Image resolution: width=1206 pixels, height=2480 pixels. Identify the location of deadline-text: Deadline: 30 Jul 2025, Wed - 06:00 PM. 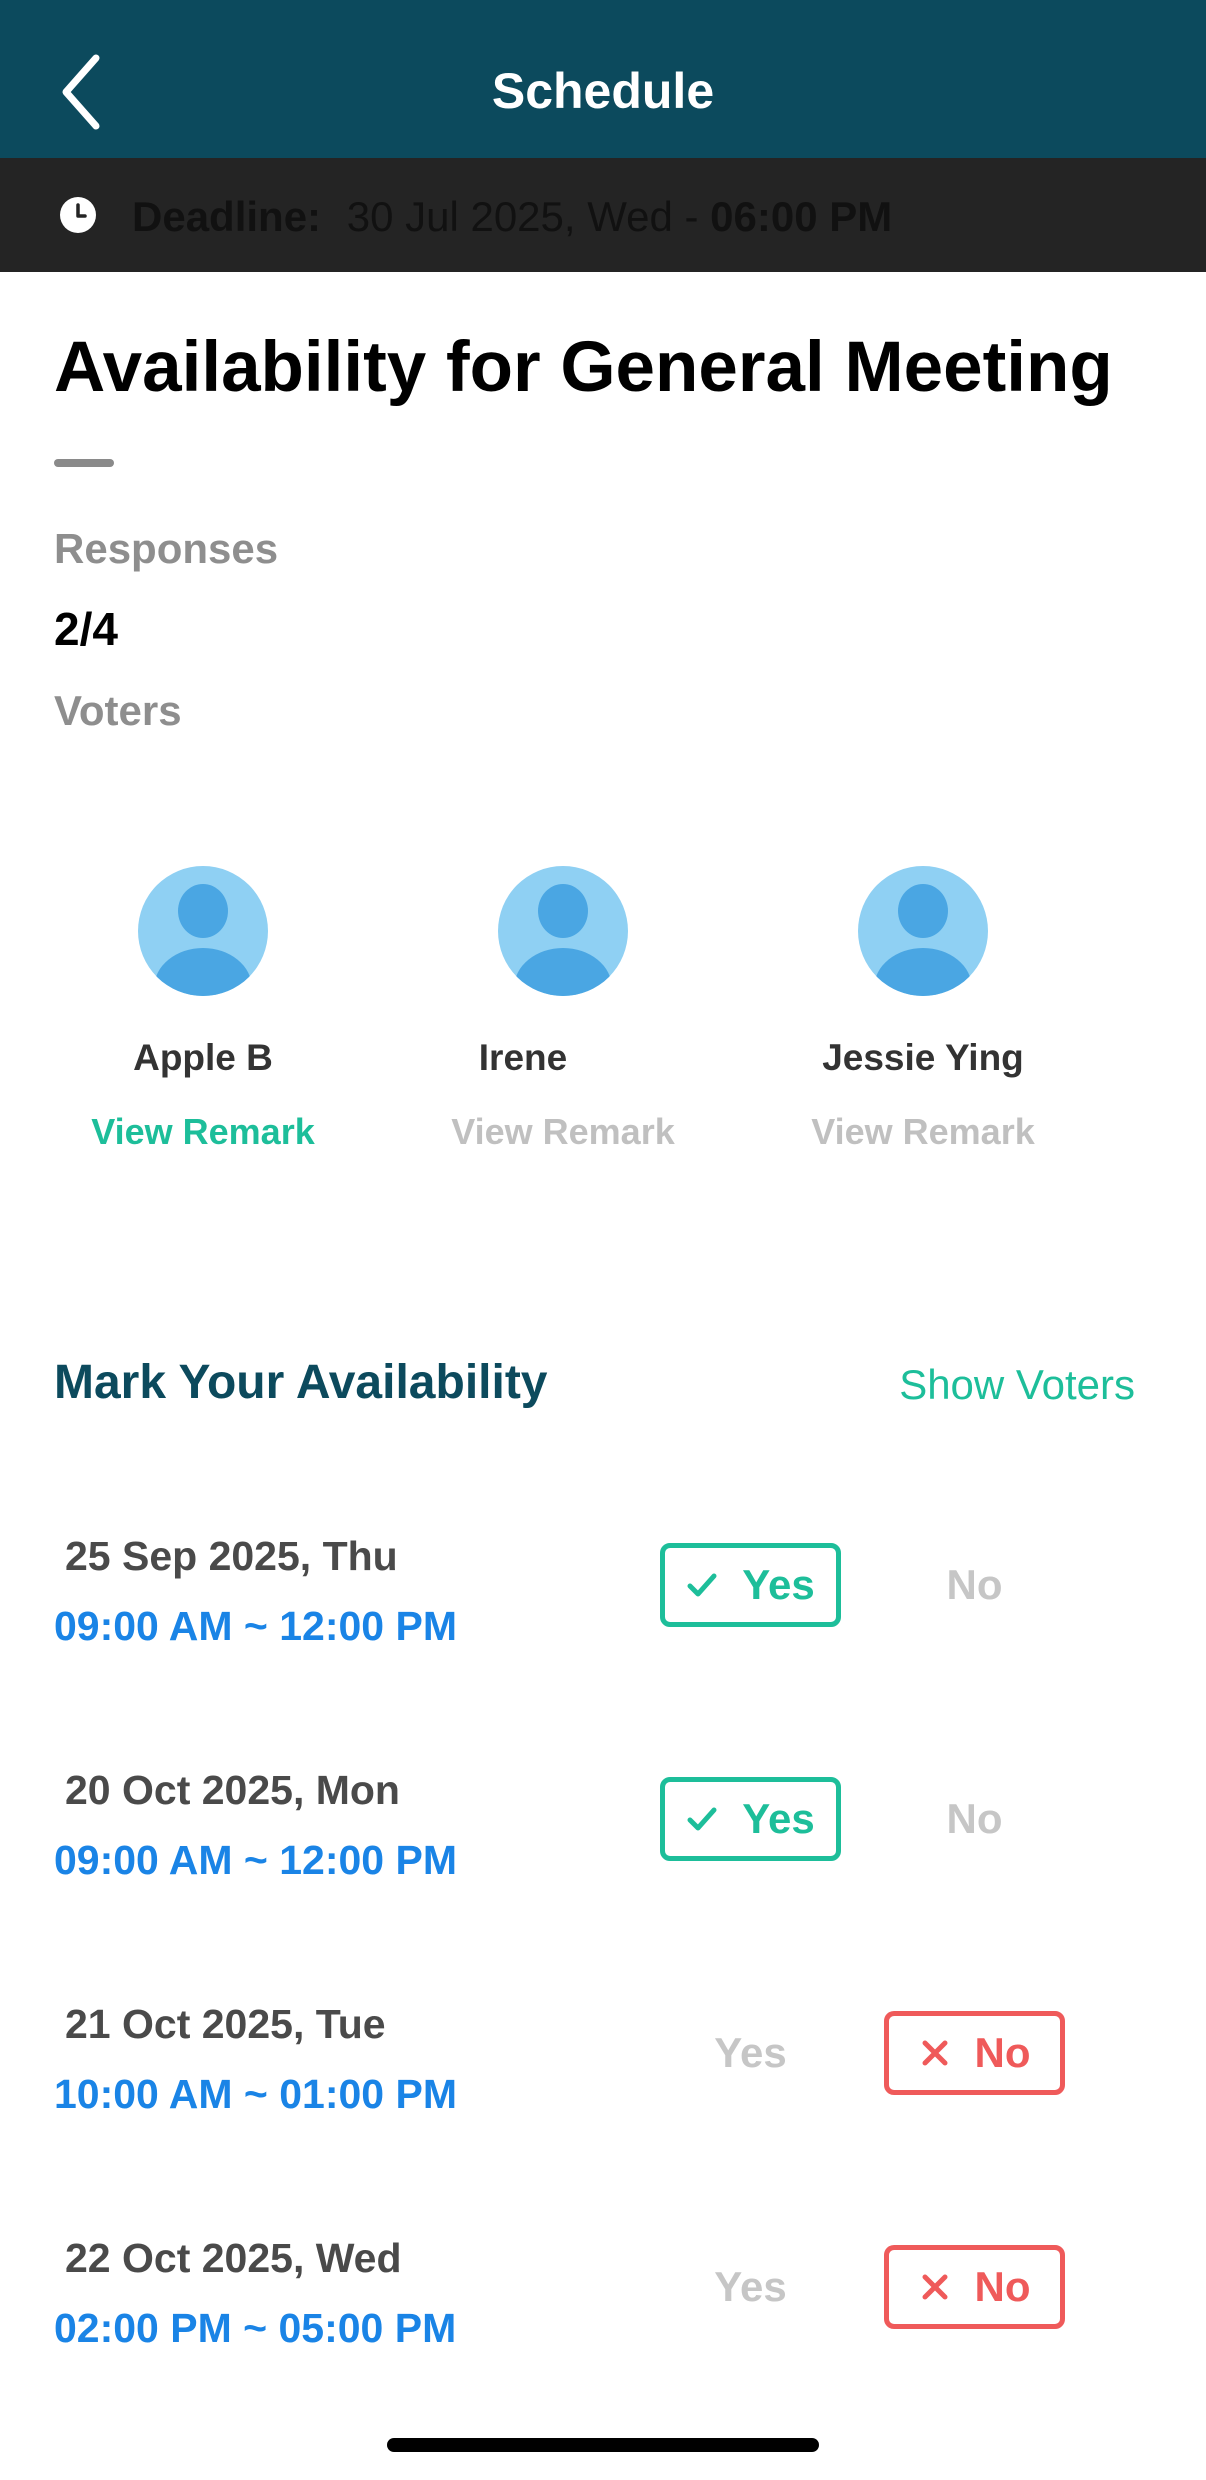
(512, 217).